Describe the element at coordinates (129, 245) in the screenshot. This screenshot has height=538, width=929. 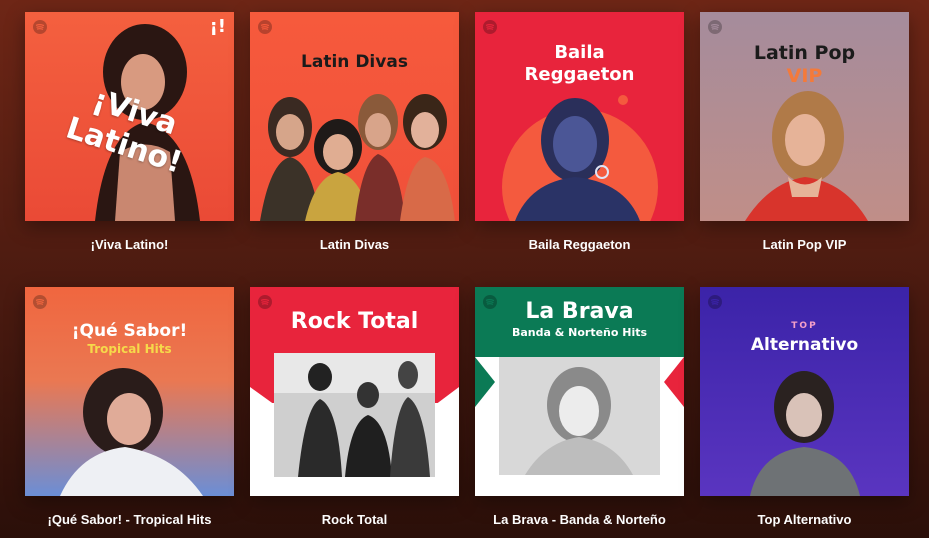
I see `playlist-title: ¡Viva Latino!` at that location.